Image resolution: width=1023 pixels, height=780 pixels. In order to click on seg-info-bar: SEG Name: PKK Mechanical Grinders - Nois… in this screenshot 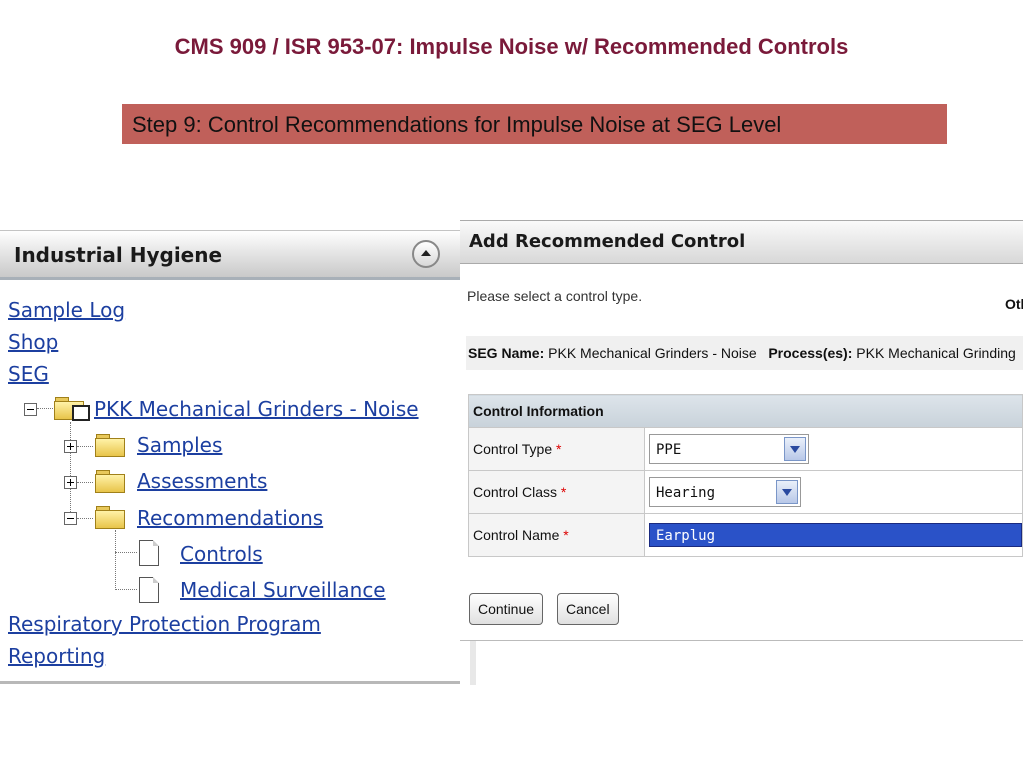, I will do `click(744, 353)`.